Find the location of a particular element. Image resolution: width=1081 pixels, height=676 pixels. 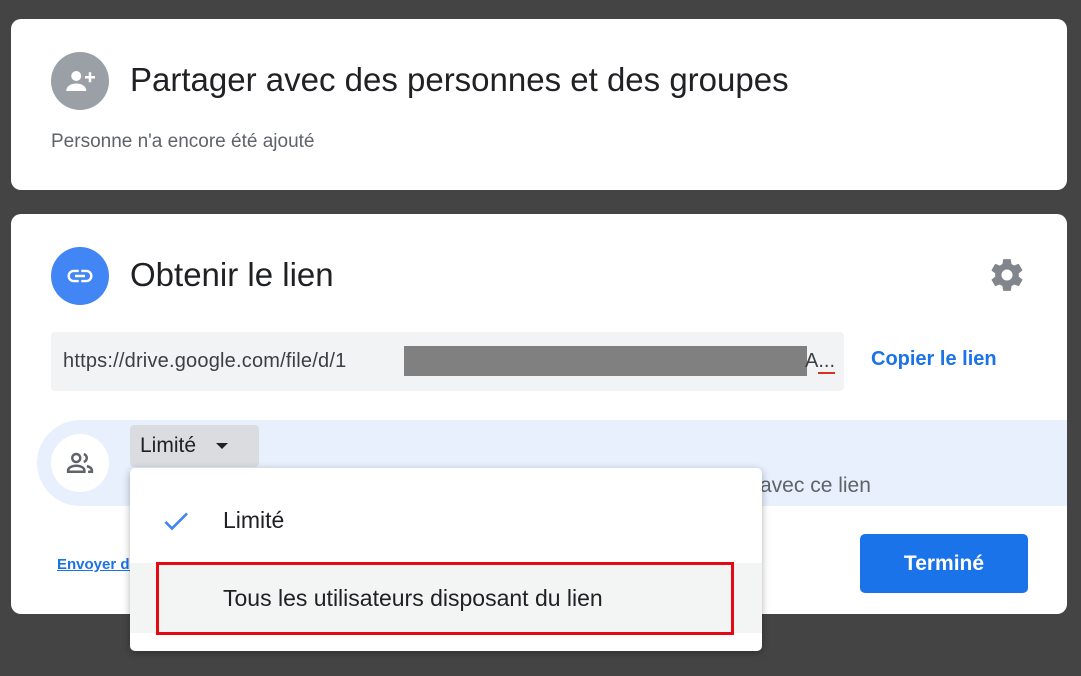

url-tail-char: A is located at coordinates (812, 361).